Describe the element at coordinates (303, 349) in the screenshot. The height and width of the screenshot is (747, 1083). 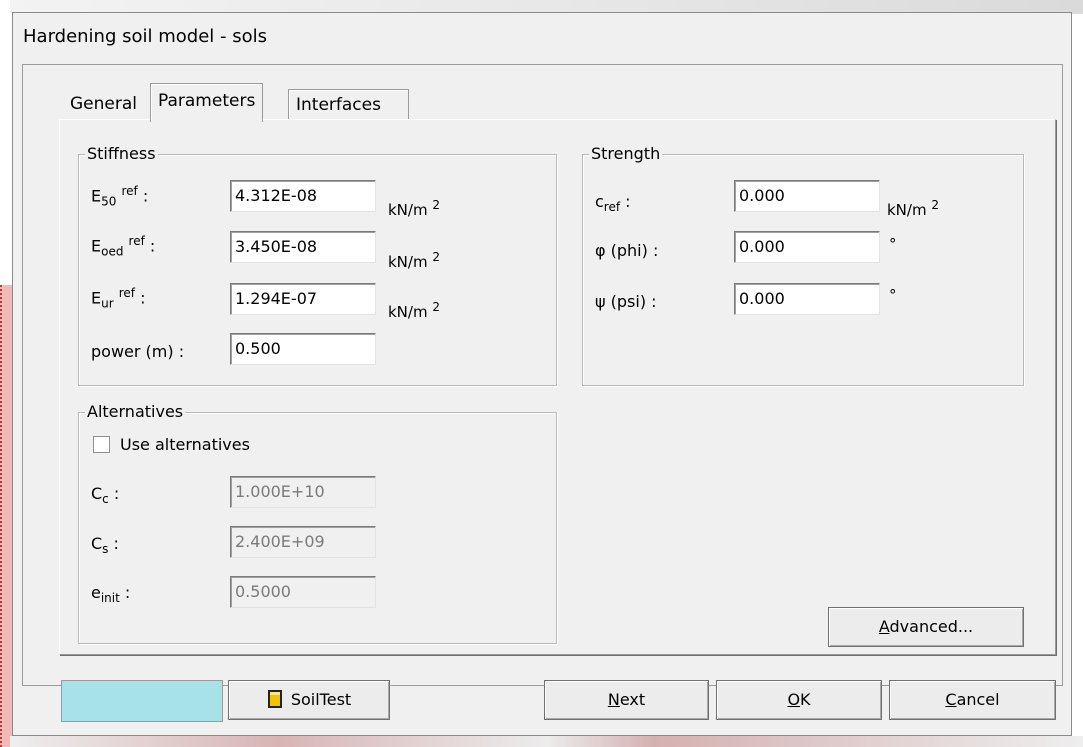
I see `power-input: 0.500` at that location.